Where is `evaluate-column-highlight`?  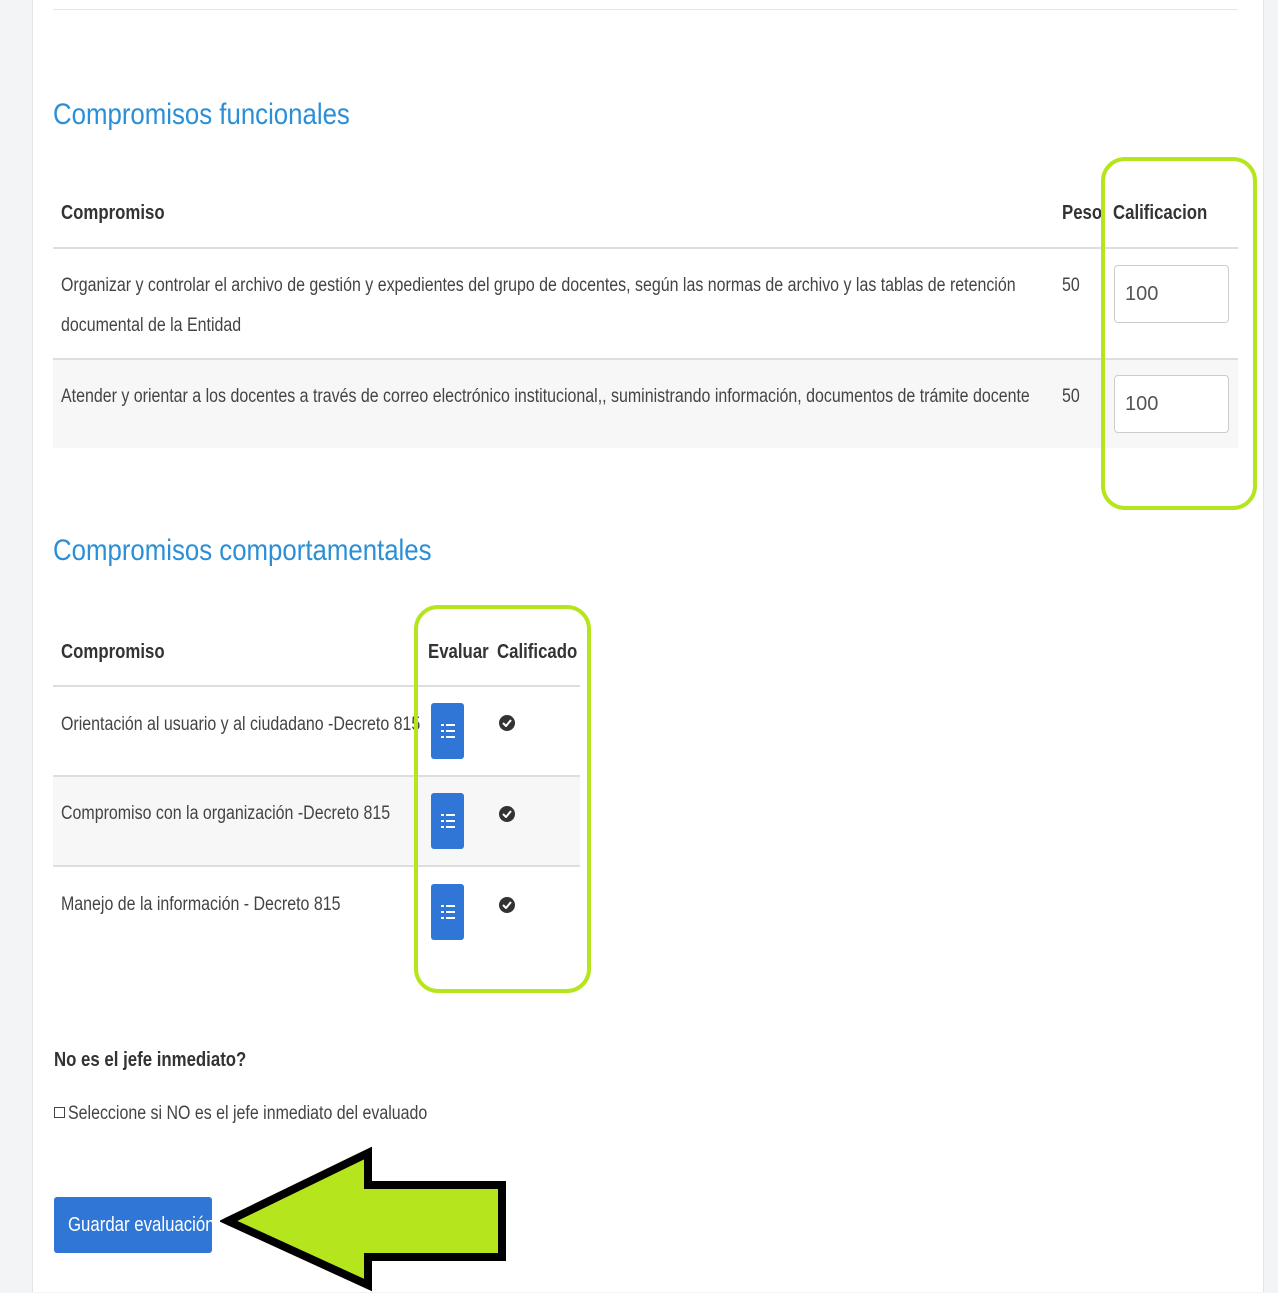 evaluate-column-highlight is located at coordinates (502, 799).